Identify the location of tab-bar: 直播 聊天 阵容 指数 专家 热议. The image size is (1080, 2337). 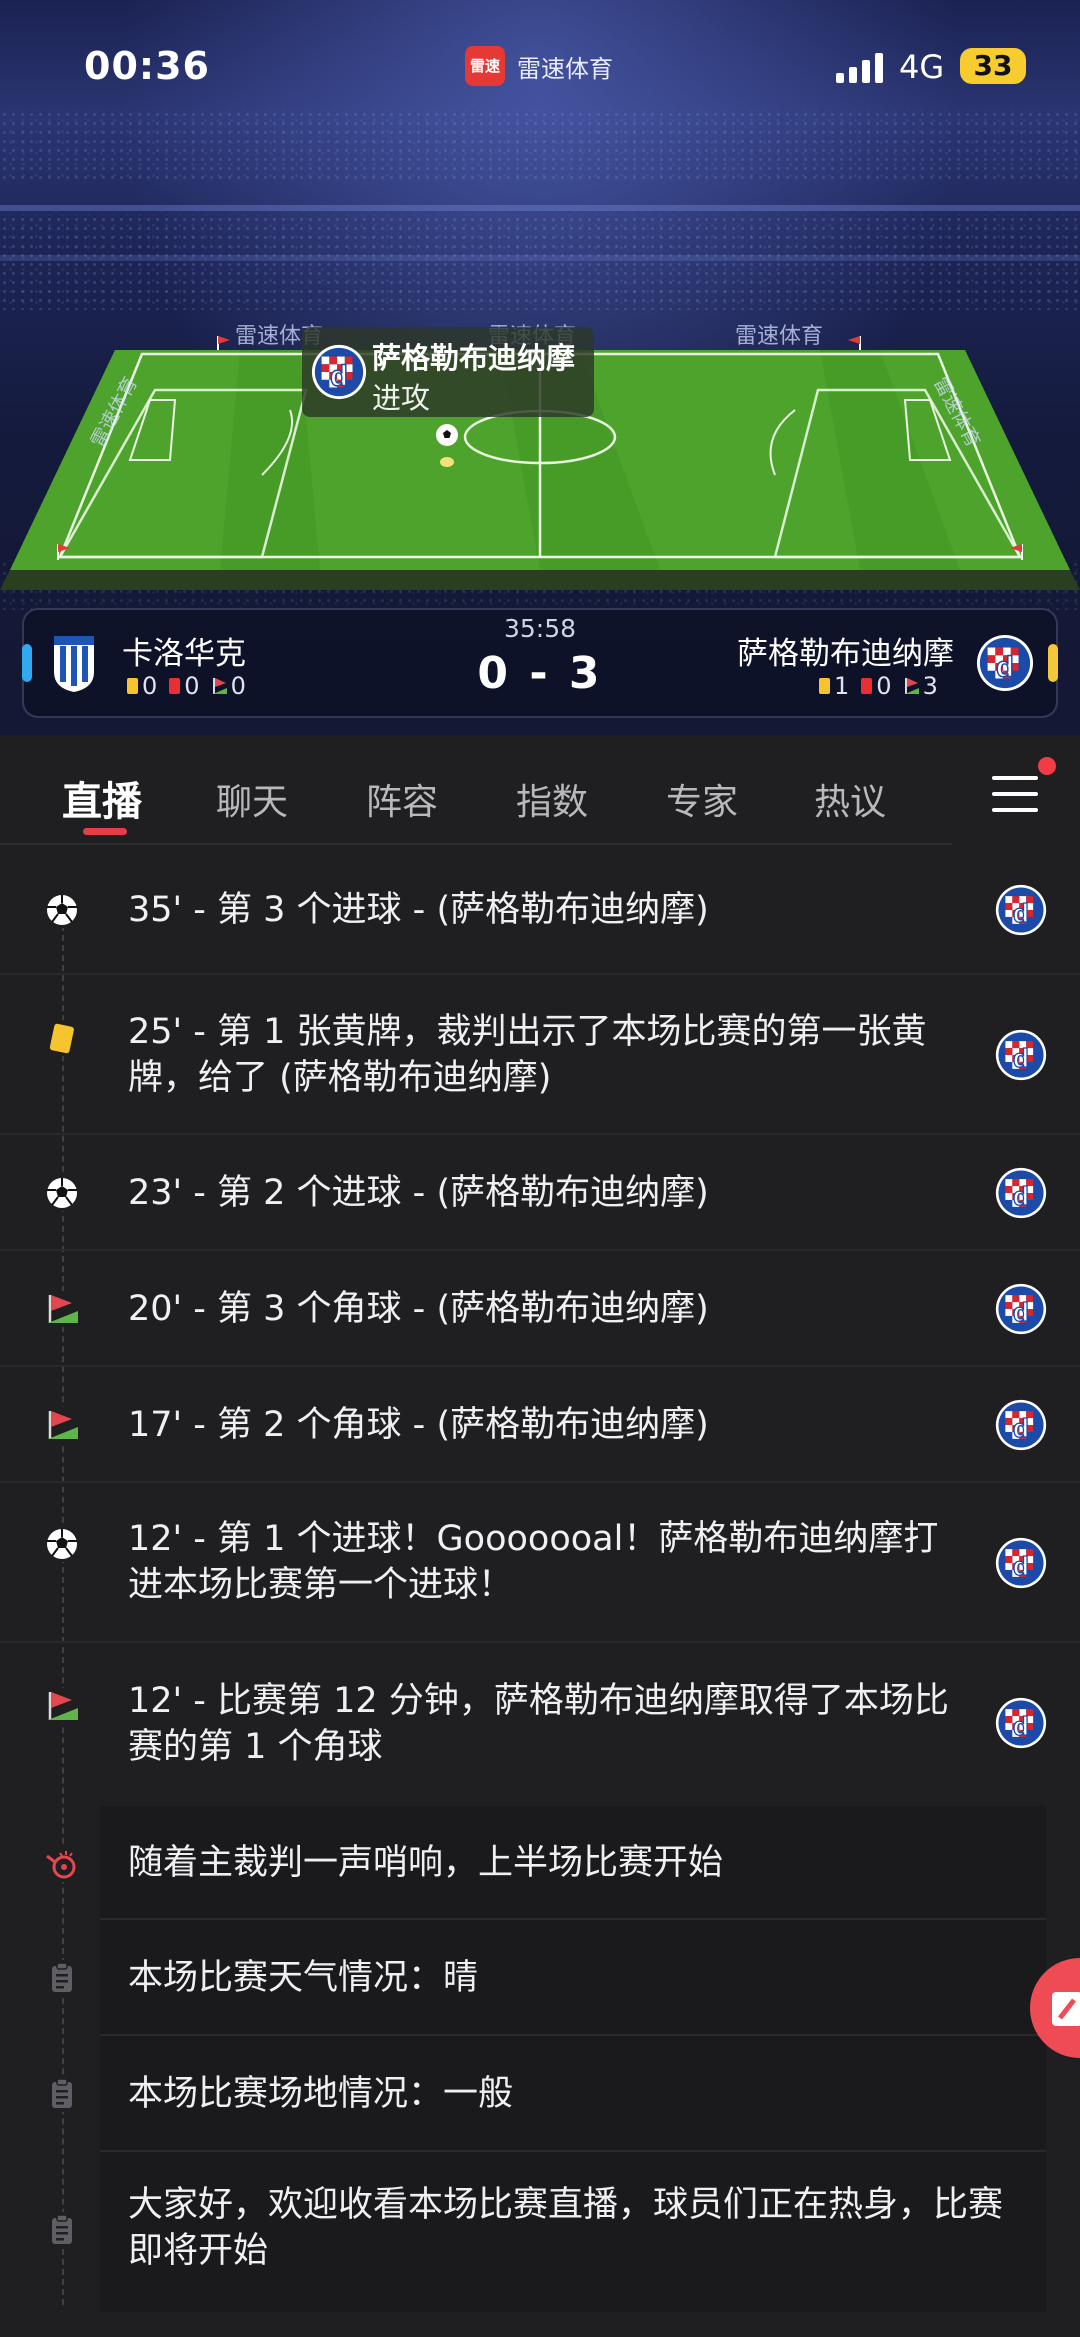
(540, 790).